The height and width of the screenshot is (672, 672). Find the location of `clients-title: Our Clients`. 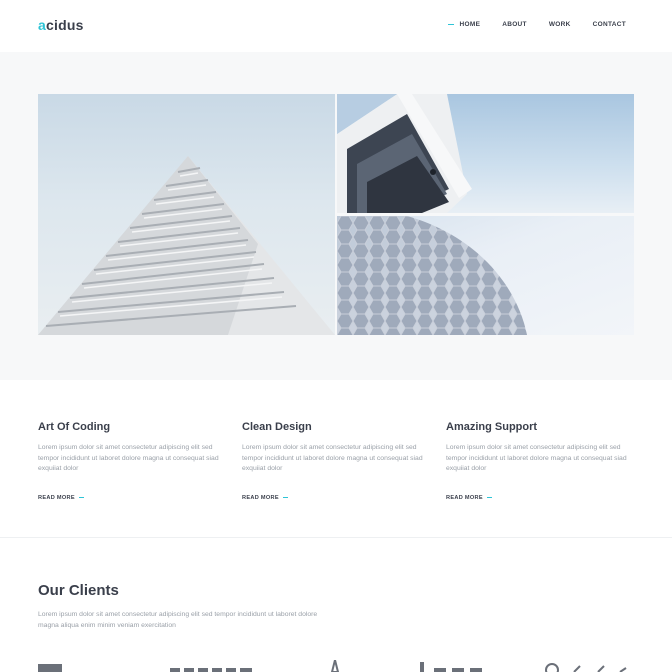

clients-title: Our Clients is located at coordinates (78, 590).